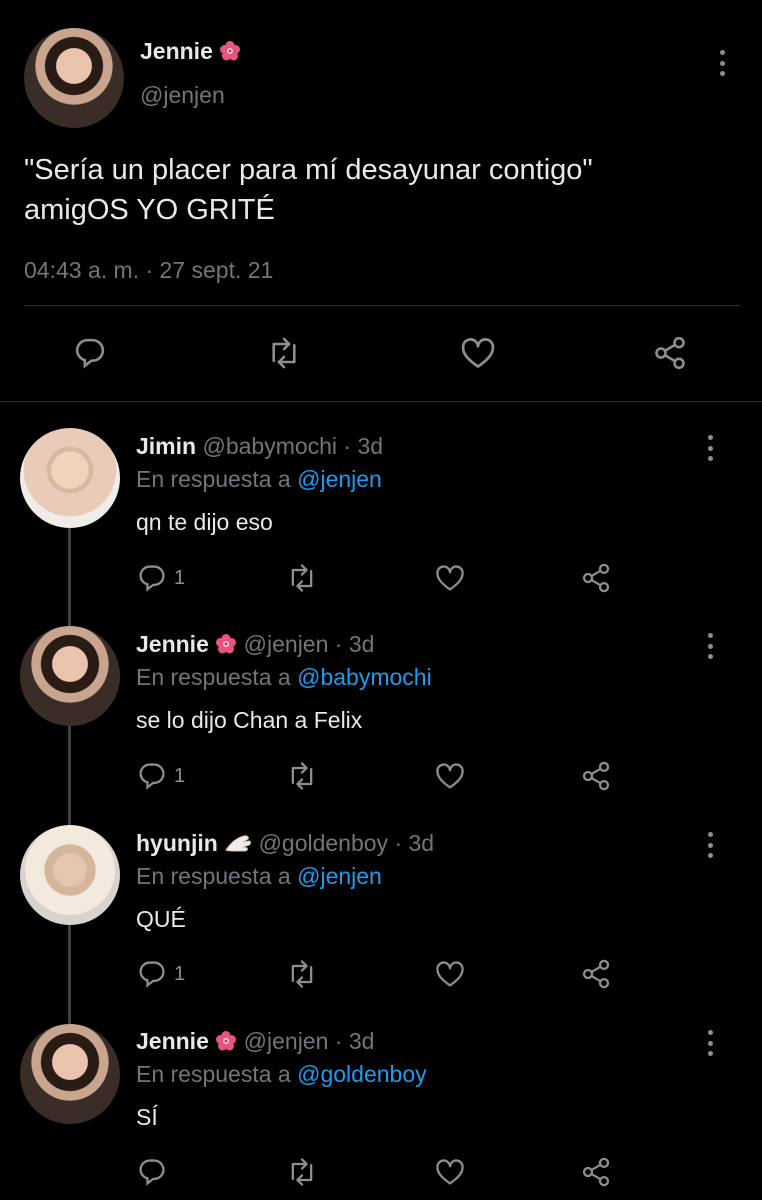 The height and width of the screenshot is (1200, 762). I want to click on reply-text: QUÉ, so click(161, 919).